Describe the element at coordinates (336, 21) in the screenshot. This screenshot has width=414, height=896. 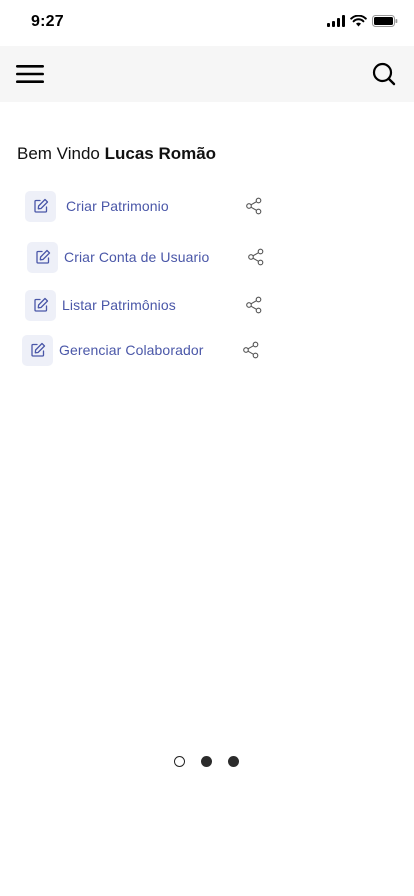
I see `signal-icon` at that location.